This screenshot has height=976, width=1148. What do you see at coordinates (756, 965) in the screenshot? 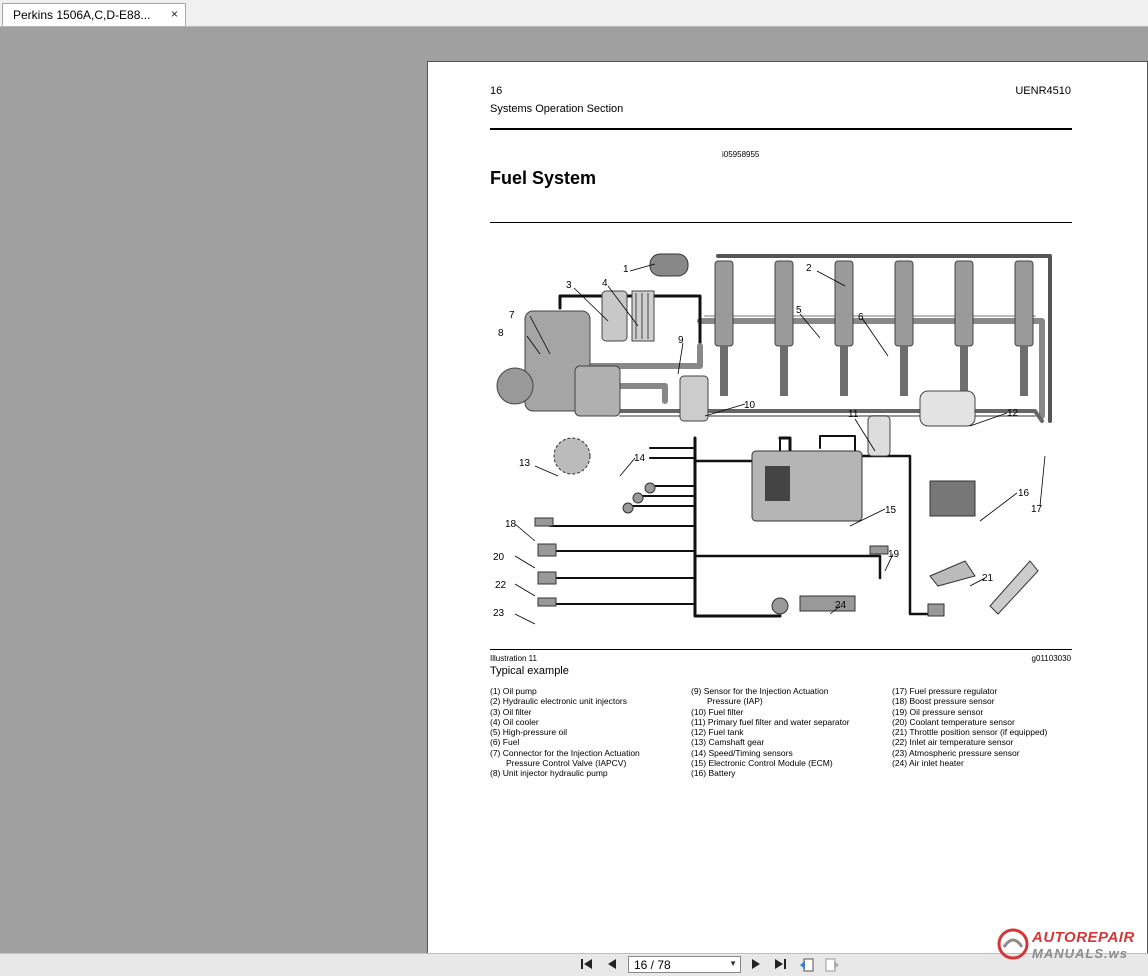
I see `next-page-icon` at bounding box center [756, 965].